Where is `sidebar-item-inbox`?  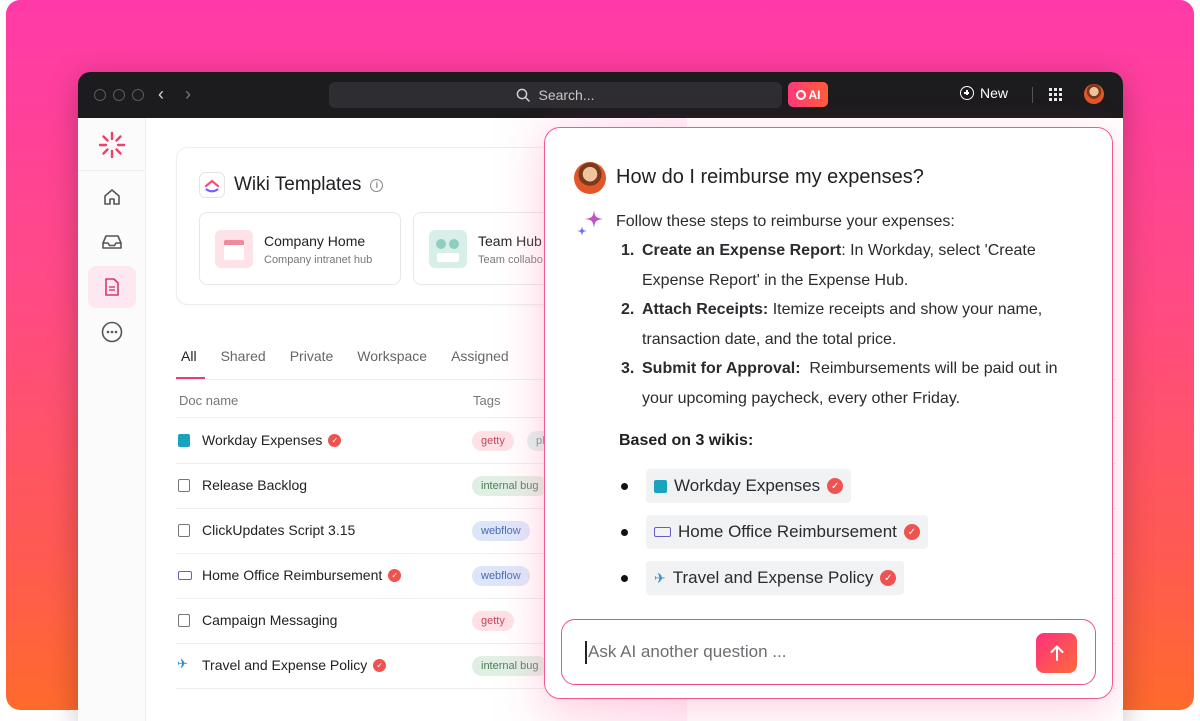 sidebar-item-inbox is located at coordinates (112, 242).